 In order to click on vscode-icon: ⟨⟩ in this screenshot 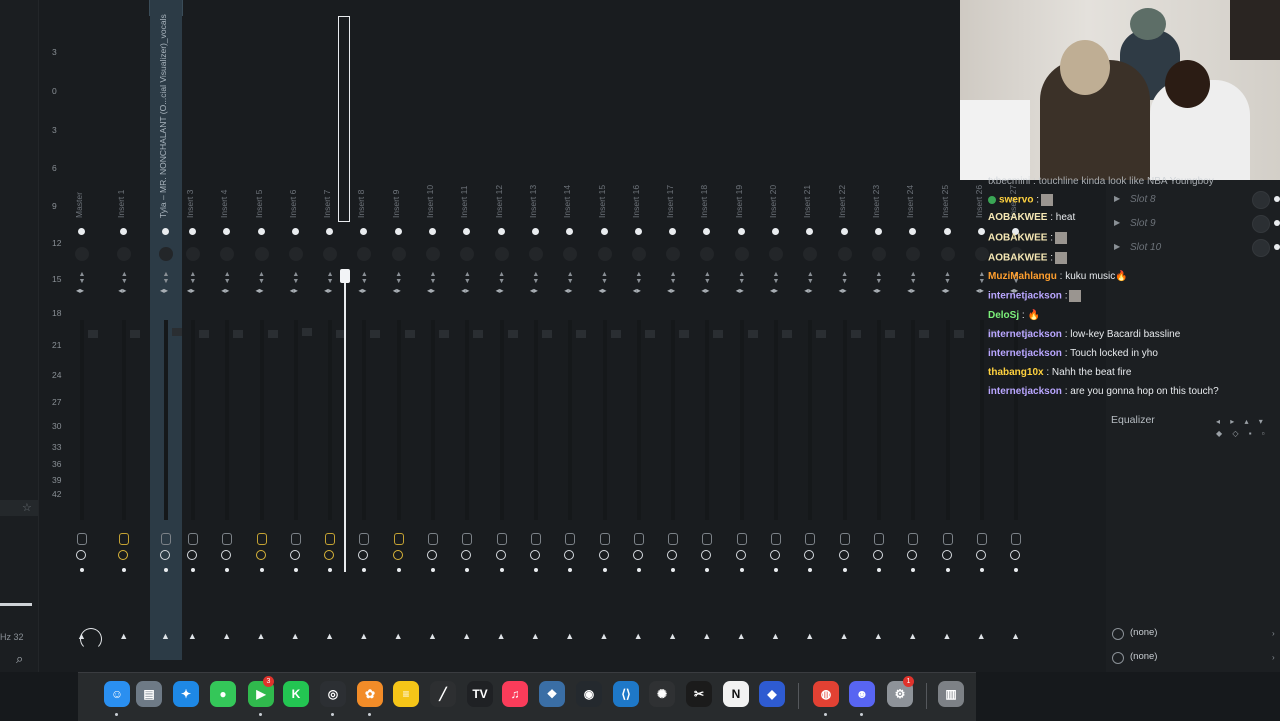, I will do `click(626, 694)`.